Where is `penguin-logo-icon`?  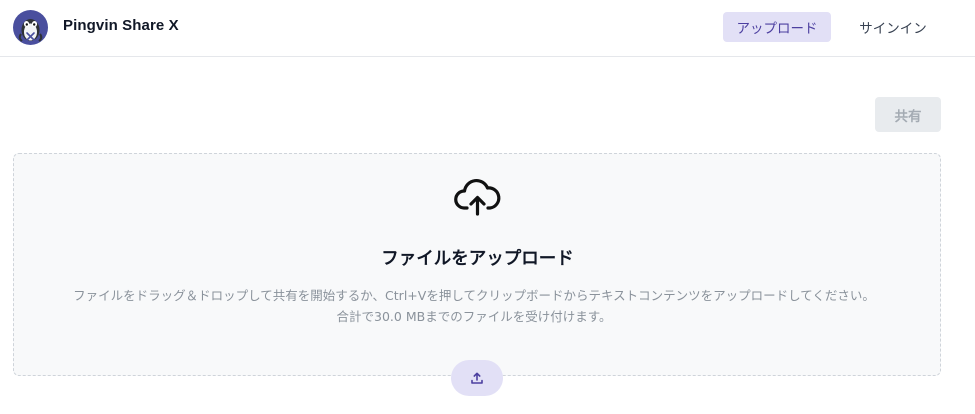
penguin-logo-icon is located at coordinates (30, 27).